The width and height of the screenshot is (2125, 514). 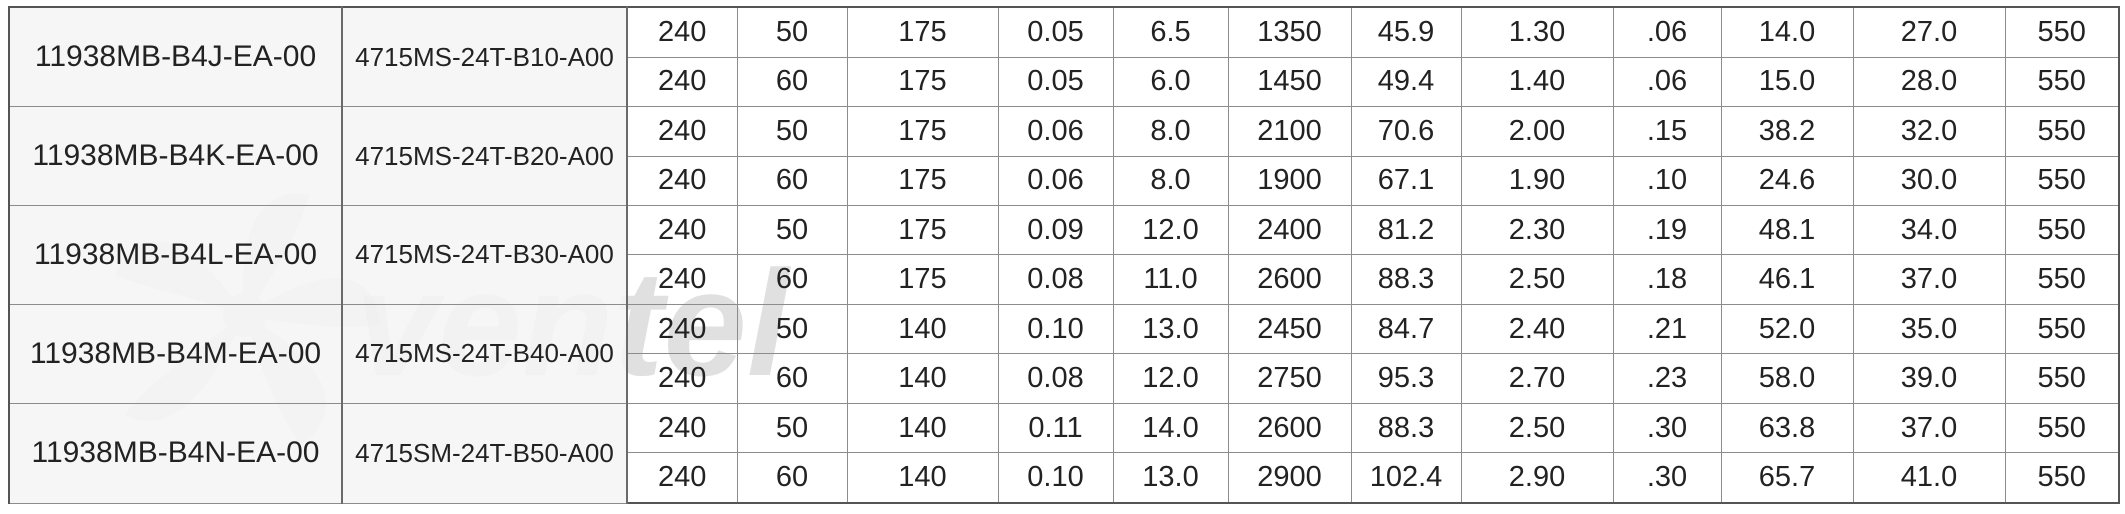 What do you see at coordinates (175, 353) in the screenshot?
I see `model-number-cell: 11938MB-B4M-EA-00` at bounding box center [175, 353].